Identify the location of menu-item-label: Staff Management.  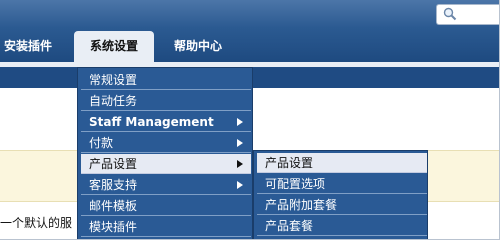
(151, 122).